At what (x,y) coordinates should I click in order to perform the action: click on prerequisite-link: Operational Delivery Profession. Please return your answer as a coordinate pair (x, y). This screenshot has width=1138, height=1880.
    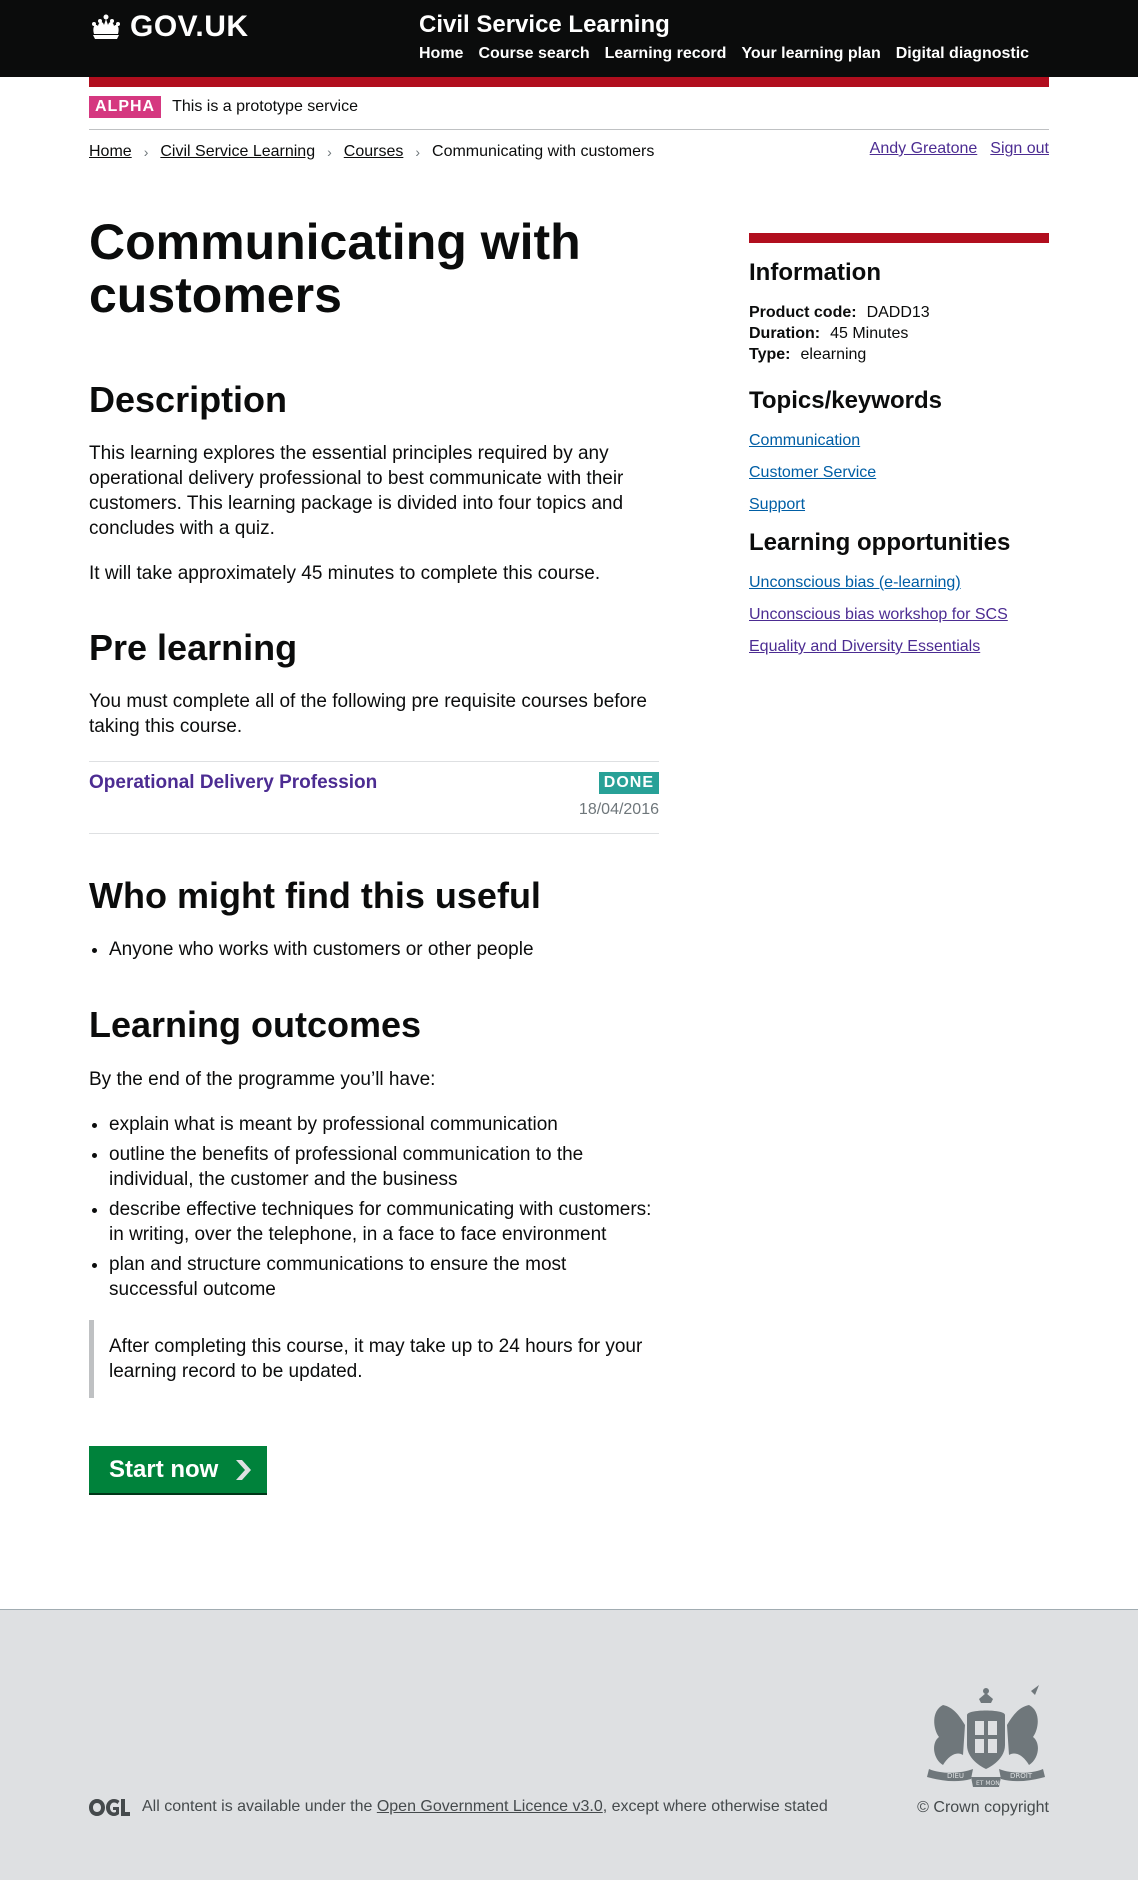
    Looking at the image, I should click on (233, 783).